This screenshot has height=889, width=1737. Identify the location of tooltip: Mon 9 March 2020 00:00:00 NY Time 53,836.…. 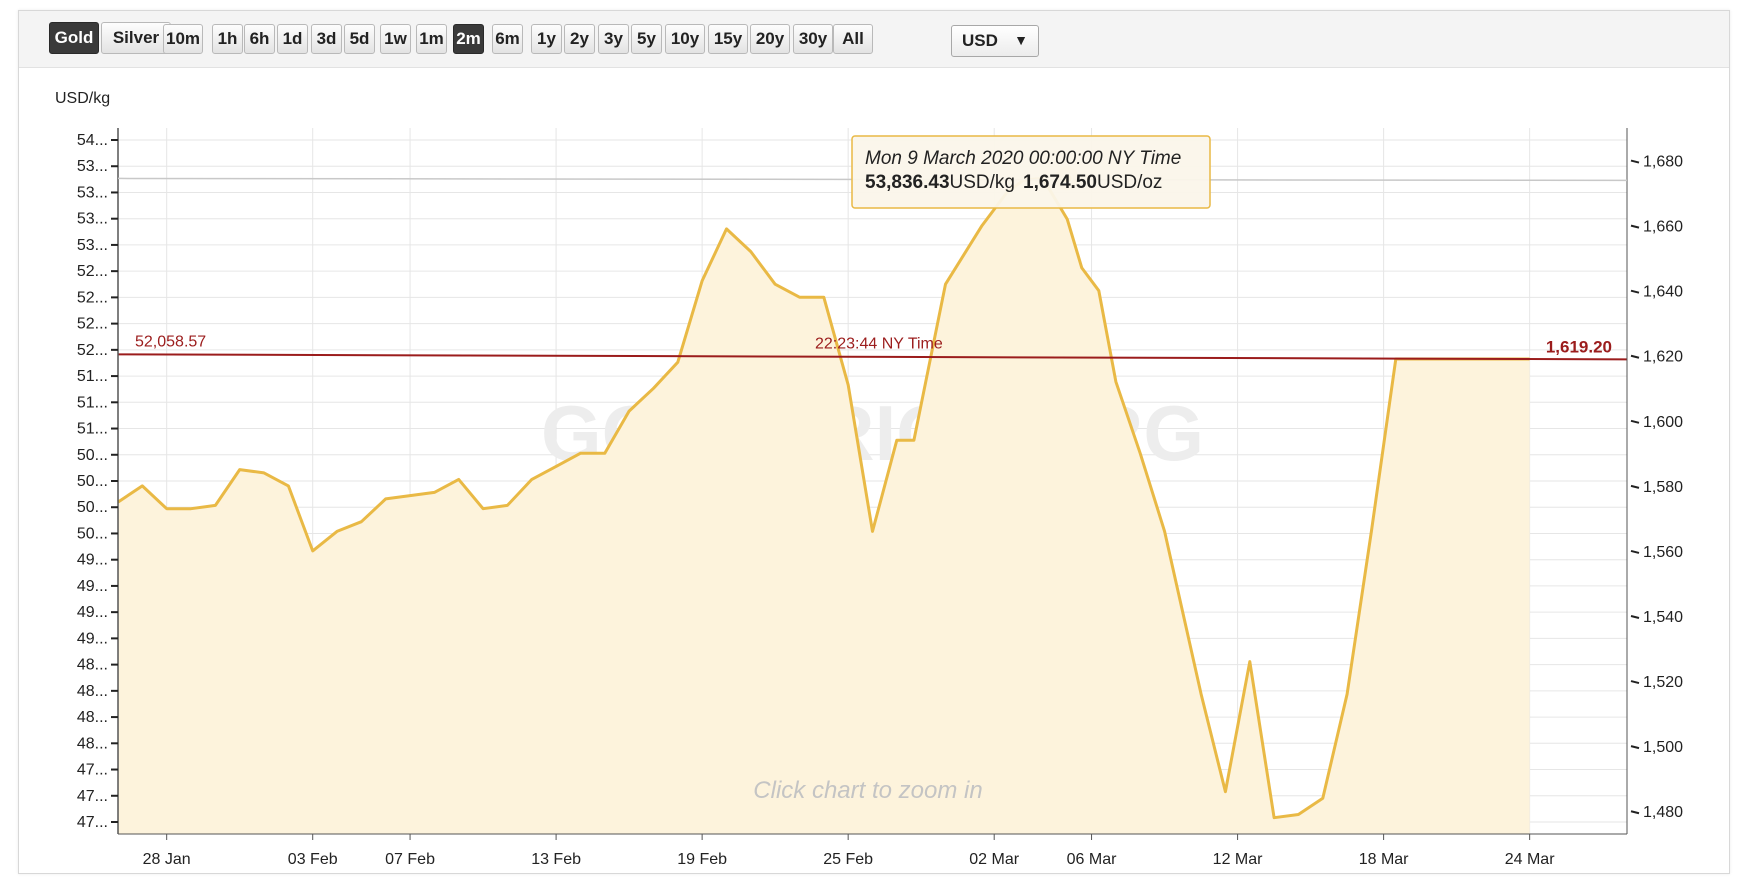
(1031, 172).